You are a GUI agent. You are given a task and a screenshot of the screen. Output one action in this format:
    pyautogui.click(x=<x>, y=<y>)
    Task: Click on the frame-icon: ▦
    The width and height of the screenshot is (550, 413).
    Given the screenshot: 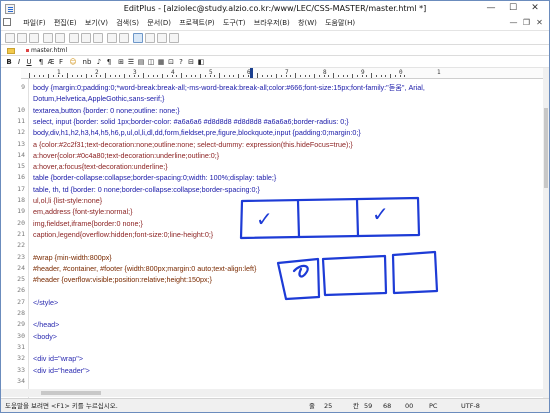 What is the action you would take?
    pyautogui.click(x=161, y=62)
    